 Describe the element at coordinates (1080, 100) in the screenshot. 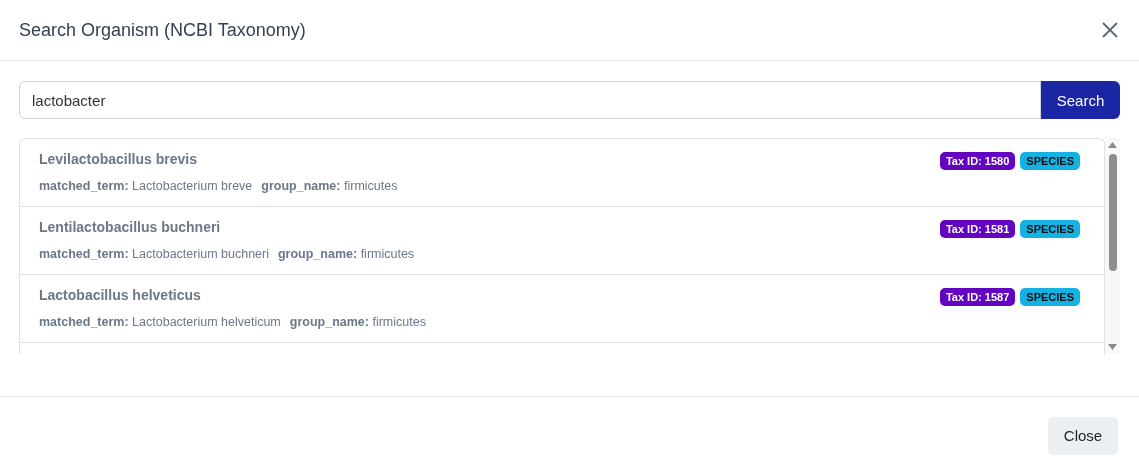

I see `search-button: Search` at that location.